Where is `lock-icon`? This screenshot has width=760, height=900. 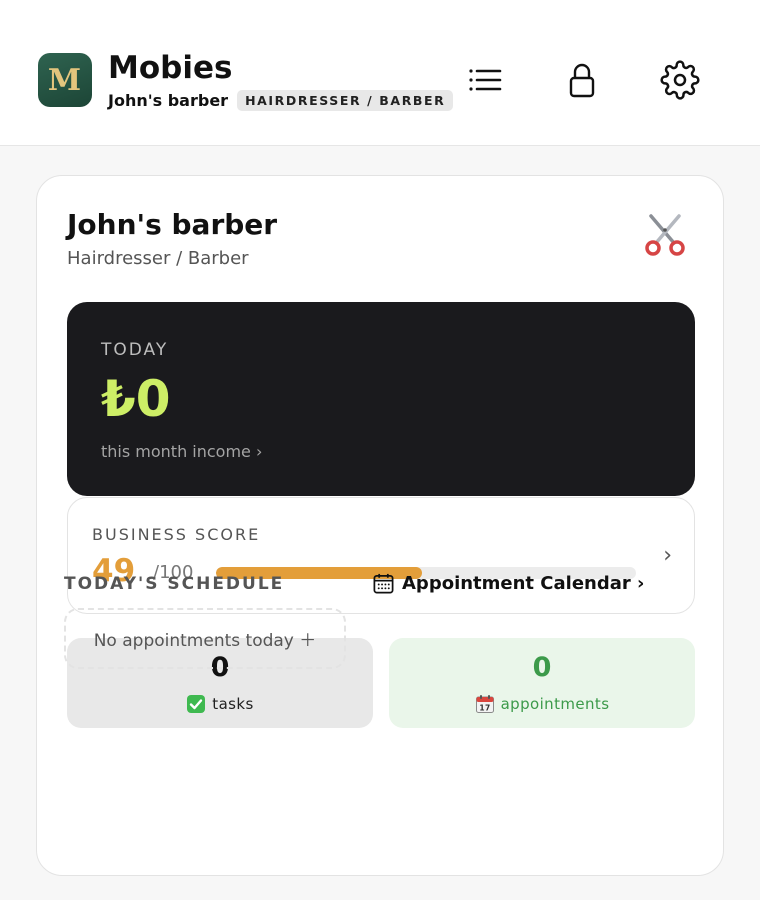 lock-icon is located at coordinates (582, 80).